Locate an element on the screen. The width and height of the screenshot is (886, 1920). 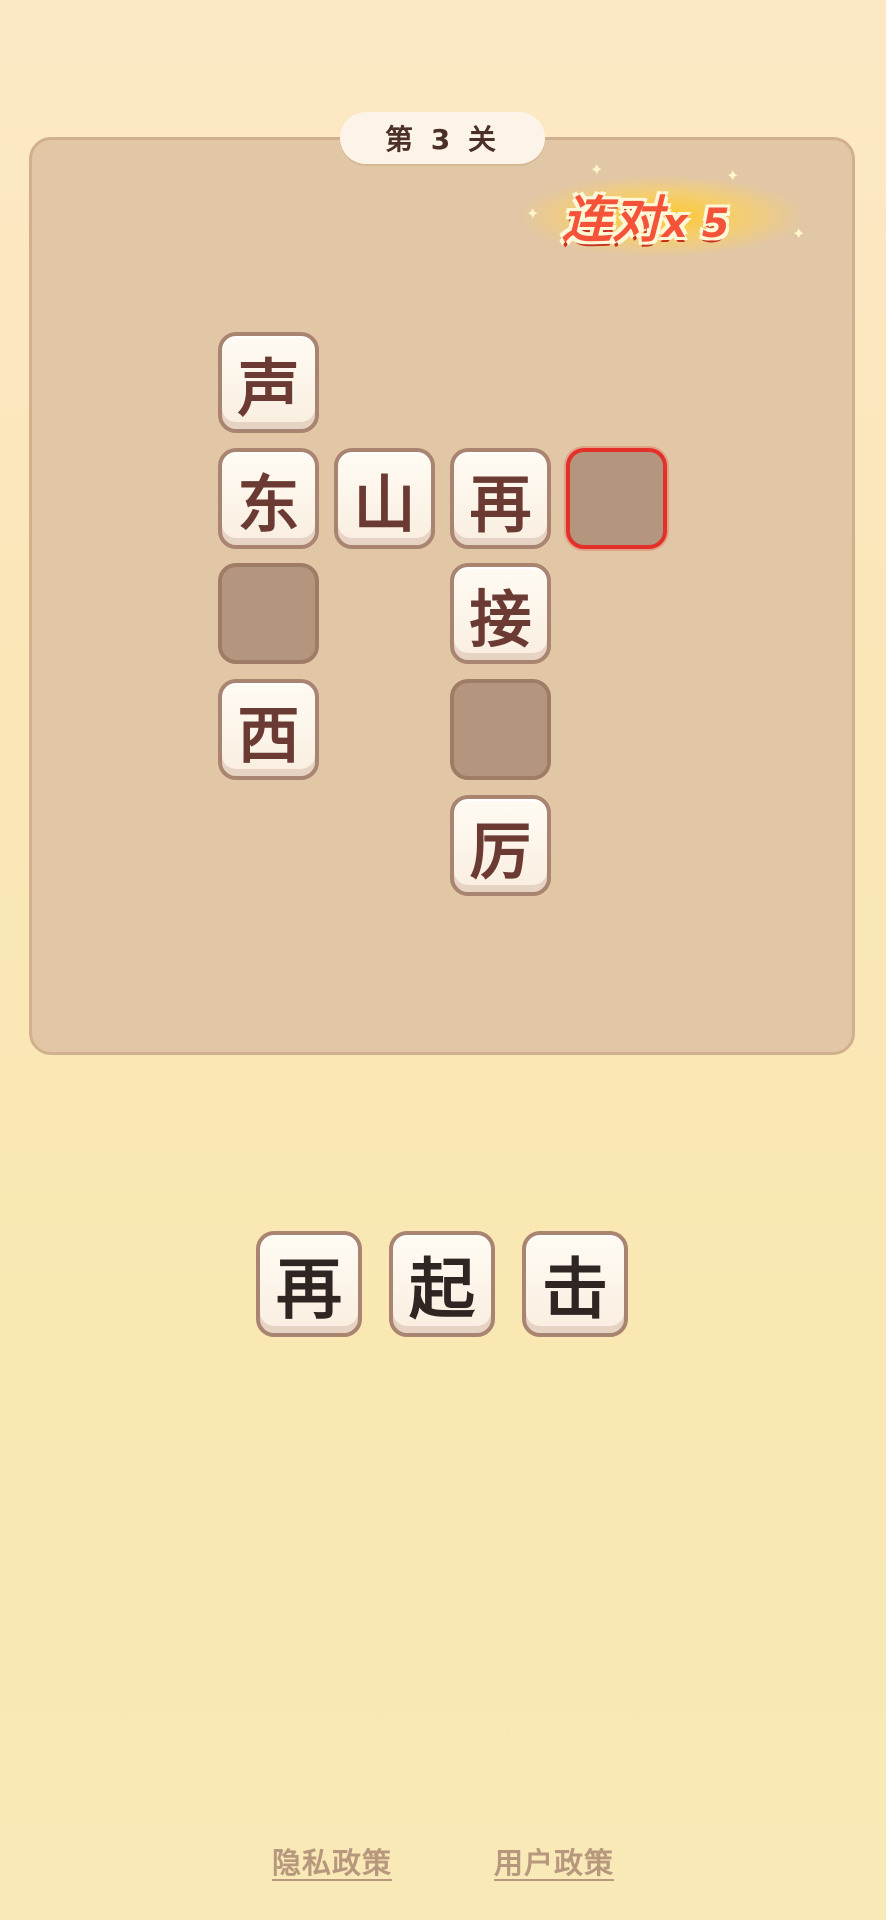
grid-tile-r2c2: 接 is located at coordinates (500, 613).